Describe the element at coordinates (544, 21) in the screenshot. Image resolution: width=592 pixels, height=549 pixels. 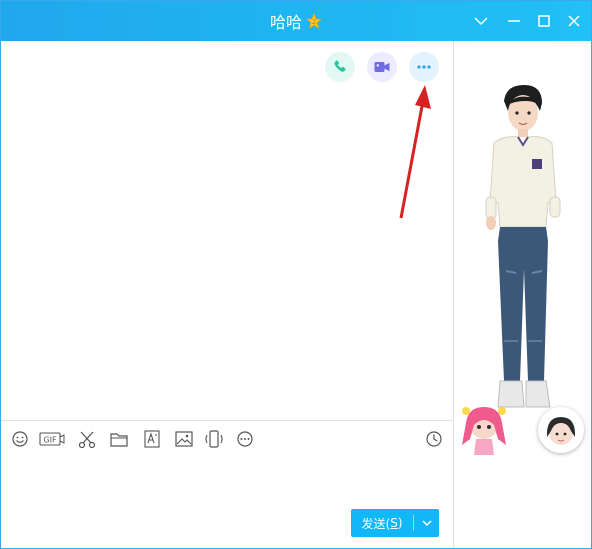
I see `maximize-icon` at that location.